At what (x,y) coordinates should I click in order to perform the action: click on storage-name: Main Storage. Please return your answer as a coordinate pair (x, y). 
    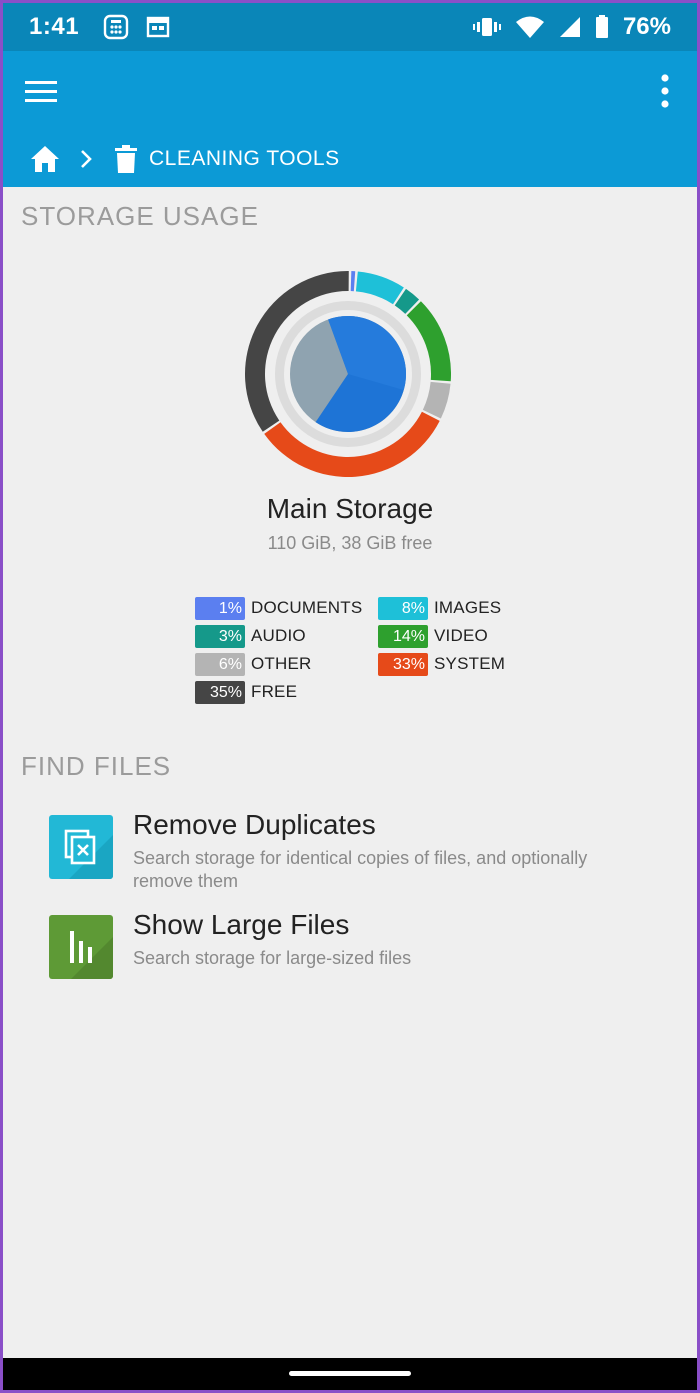
    Looking at the image, I should click on (350, 508).